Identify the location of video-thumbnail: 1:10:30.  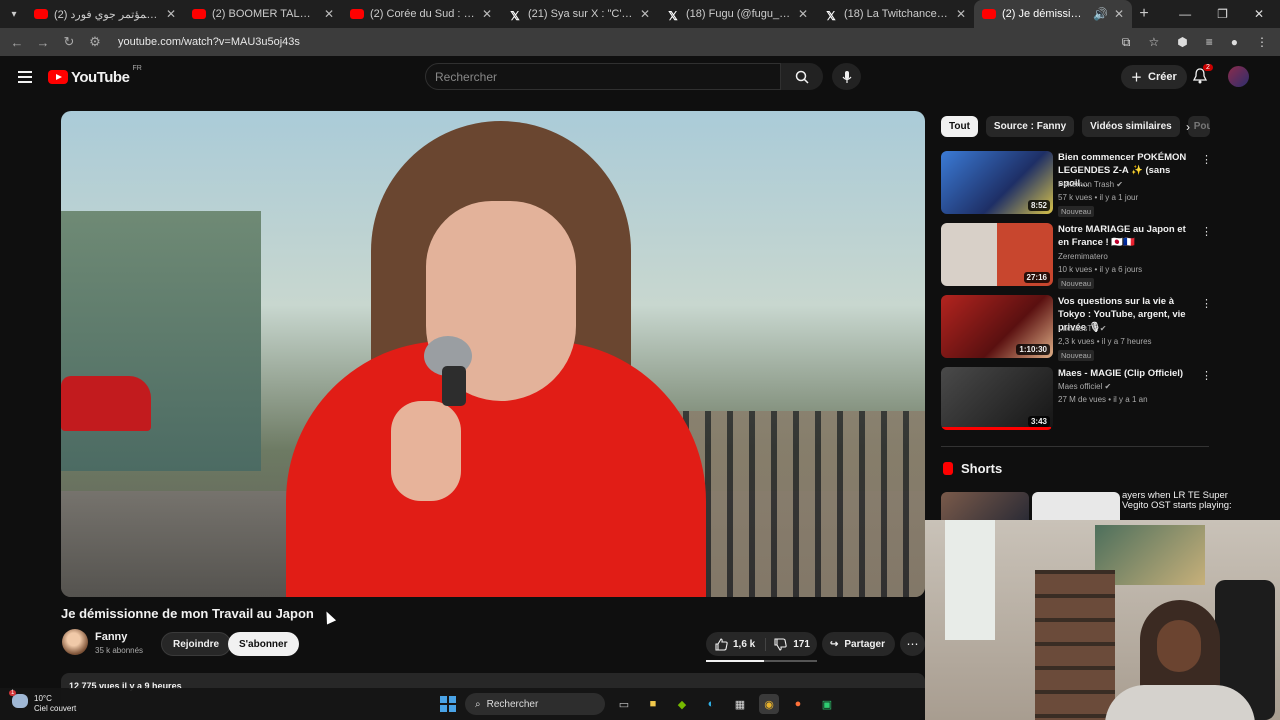
(997, 326).